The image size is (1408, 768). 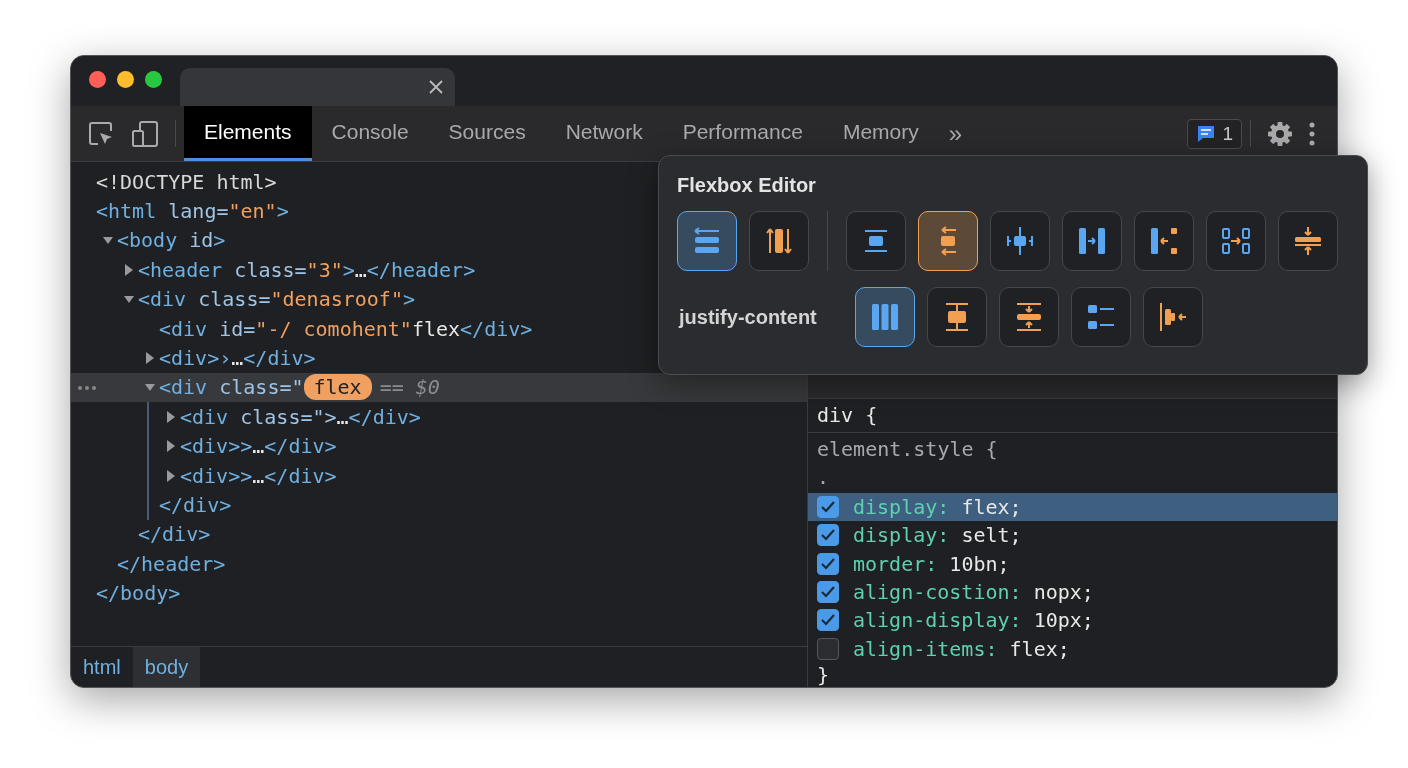 What do you see at coordinates (189, 358) in the screenshot?
I see `tag-text: <div>` at bounding box center [189, 358].